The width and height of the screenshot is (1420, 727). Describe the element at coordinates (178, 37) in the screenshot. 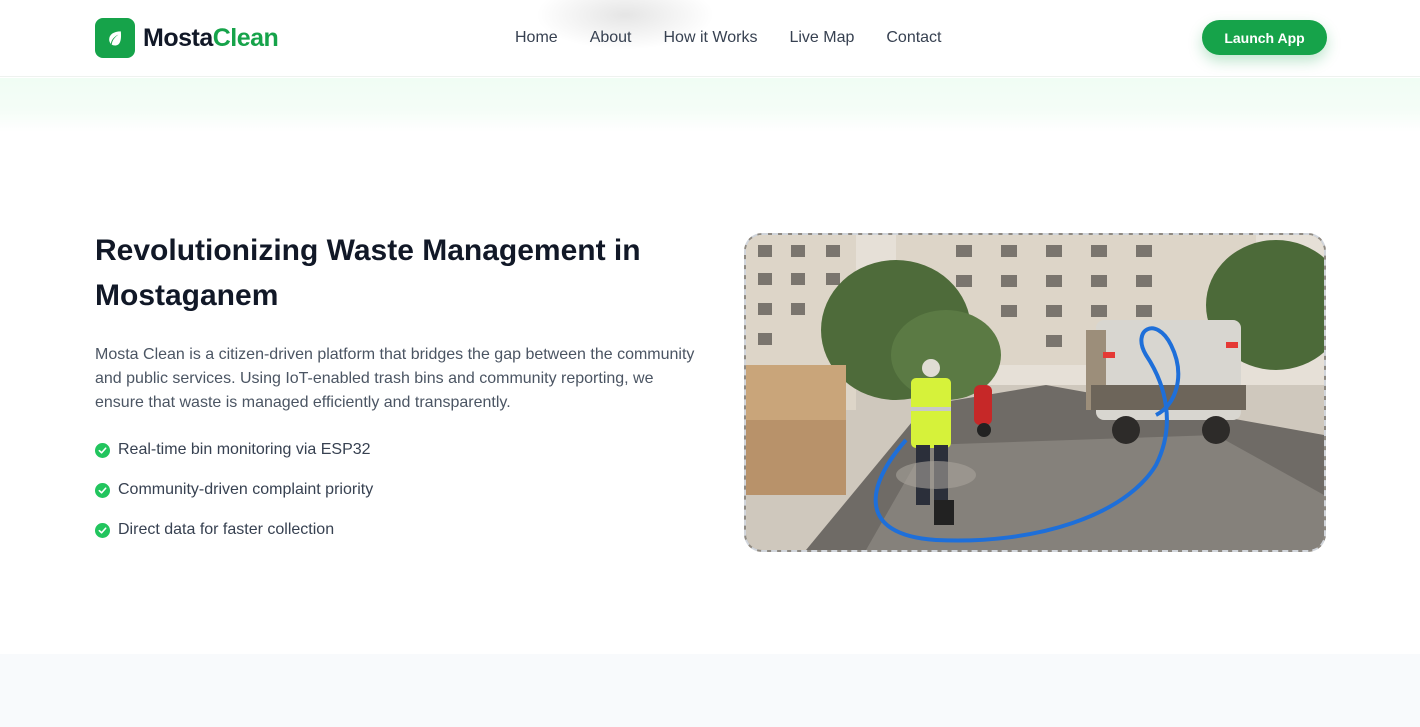

I see `brand-name-part1: Mosta` at that location.